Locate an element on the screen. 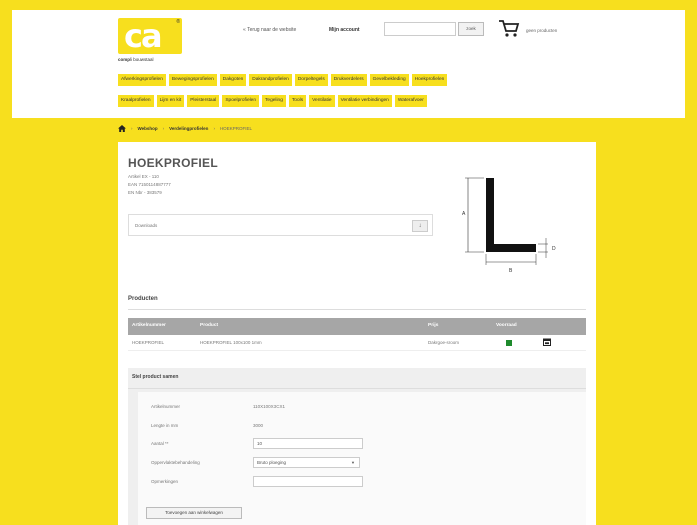 This screenshot has width=697, height=525. nav-item-waterafvoer: Waterafvoer is located at coordinates (410, 101).